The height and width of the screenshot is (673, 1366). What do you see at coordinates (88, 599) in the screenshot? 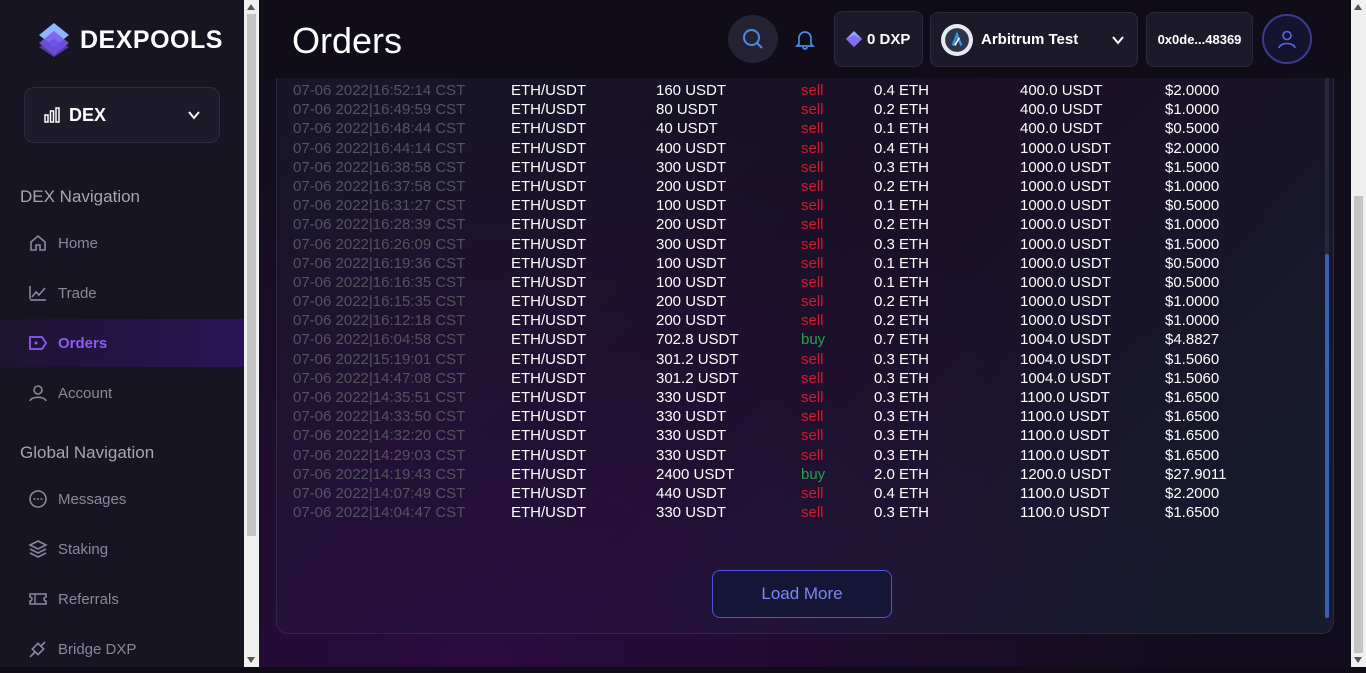
I see `sidebar-item-label: Referrals` at bounding box center [88, 599].